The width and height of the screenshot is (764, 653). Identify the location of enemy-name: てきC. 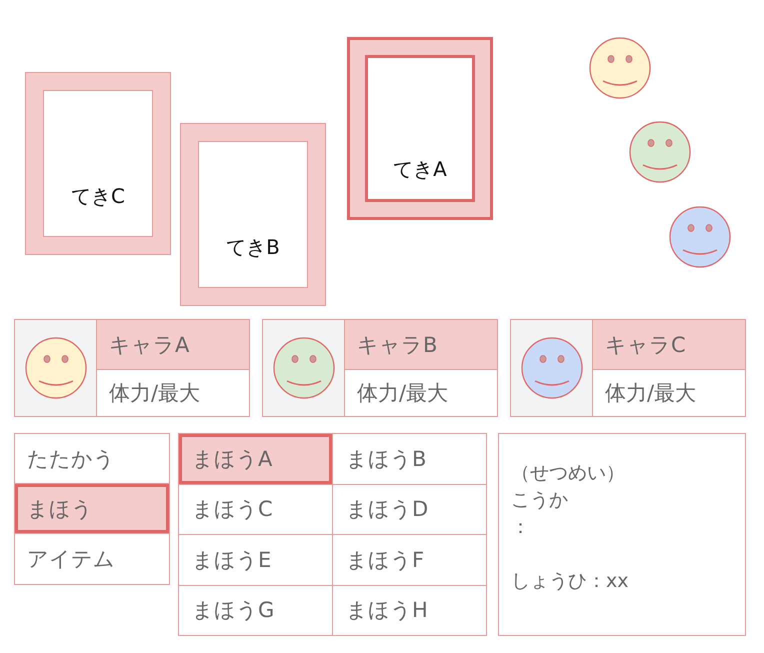
(98, 196).